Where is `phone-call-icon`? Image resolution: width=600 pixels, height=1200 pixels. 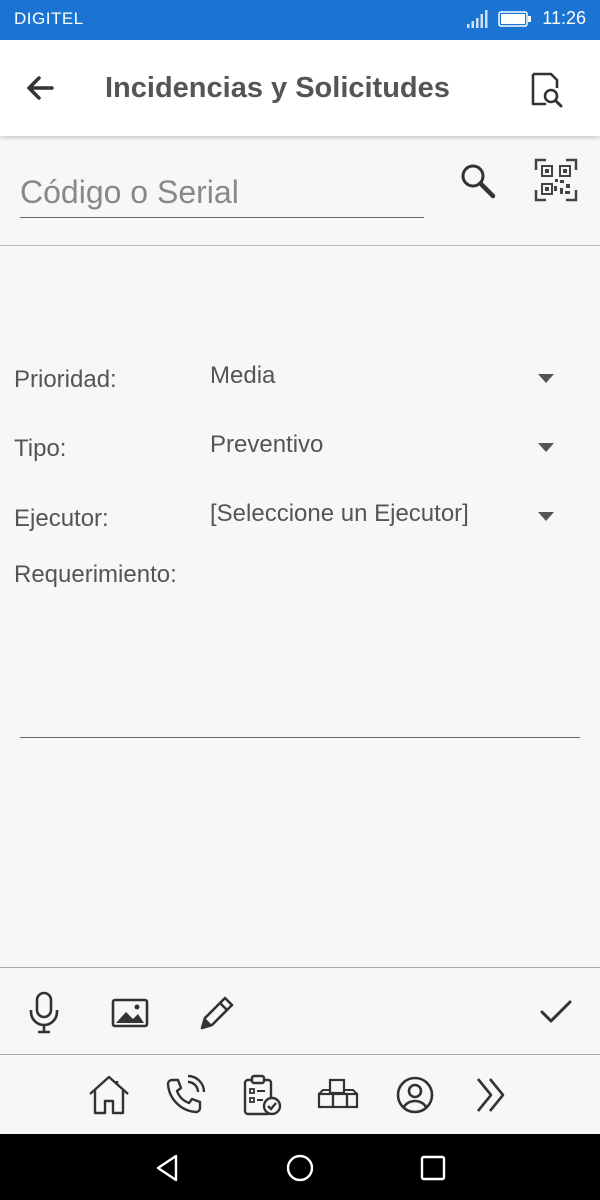
phone-call-icon is located at coordinates (185, 1095).